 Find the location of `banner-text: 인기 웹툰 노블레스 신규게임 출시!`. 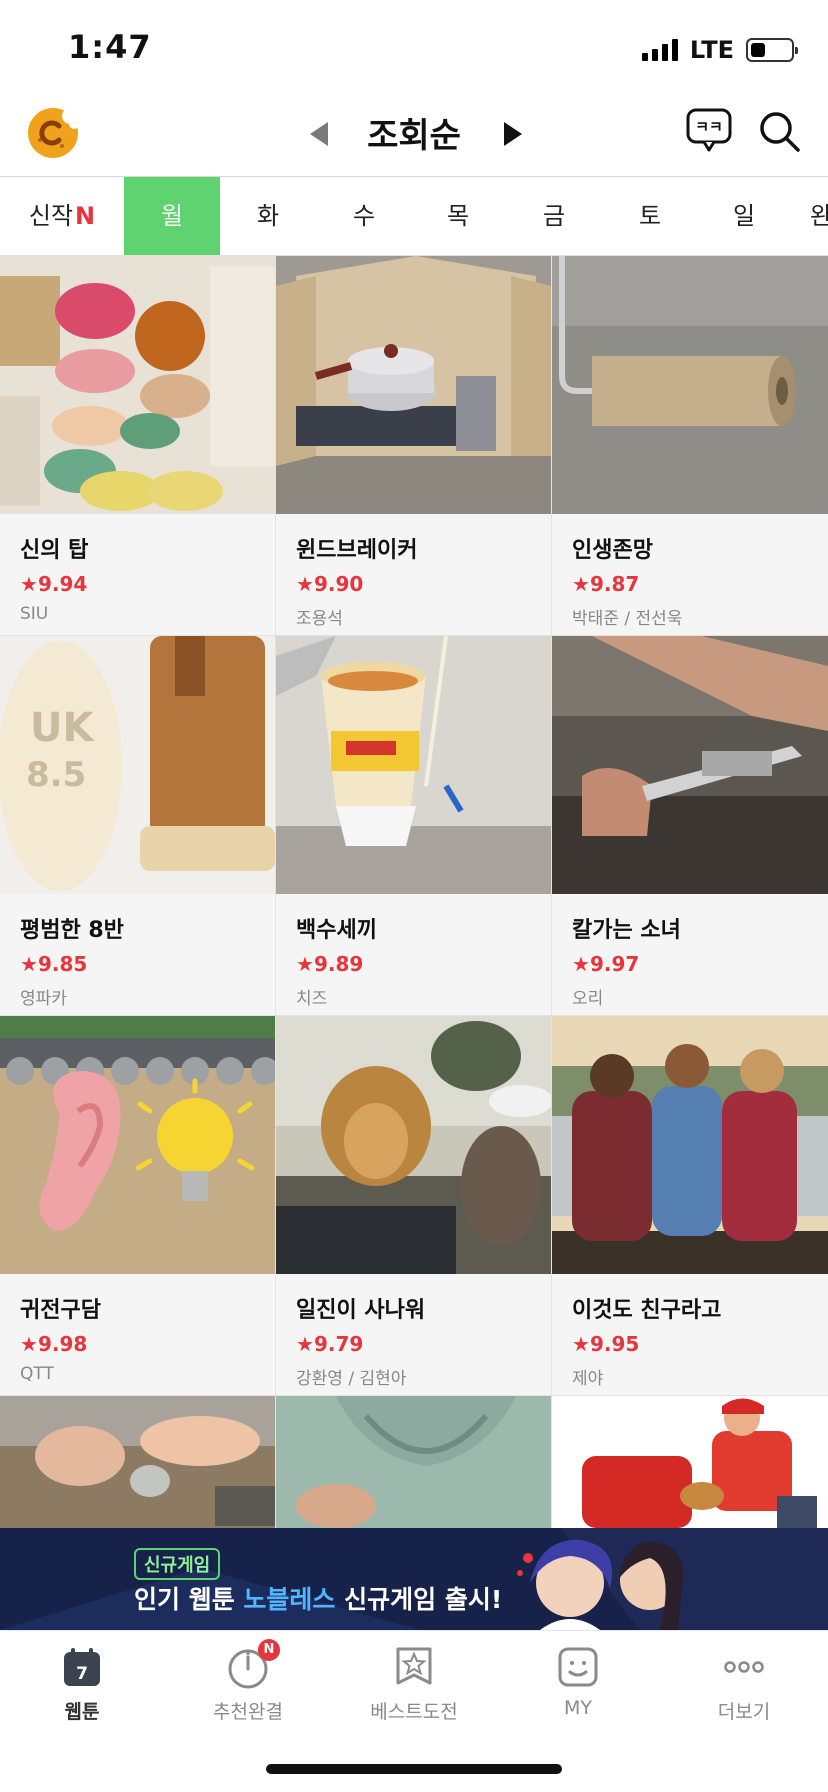

banner-text: 인기 웹툰 노블레스 신규게임 출시! is located at coordinates (318, 1598).